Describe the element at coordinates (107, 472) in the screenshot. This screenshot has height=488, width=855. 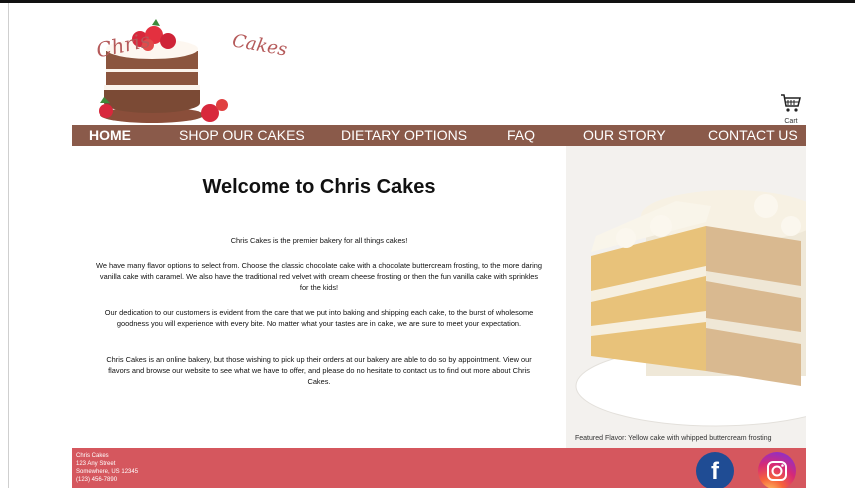
I see `footer-city: Somewhere, US 12345` at that location.